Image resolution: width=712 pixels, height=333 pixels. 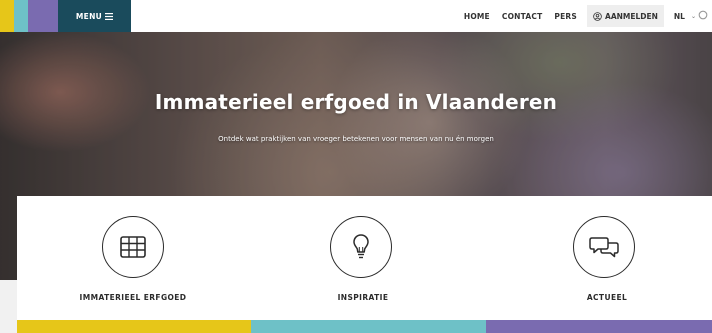 What do you see at coordinates (522, 16) in the screenshot?
I see `nav-contact-link: CONTACT` at bounding box center [522, 16].